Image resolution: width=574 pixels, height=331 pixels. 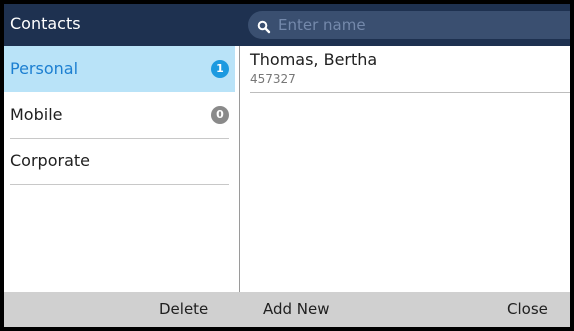 I want to click on search-box, so click(x=409, y=25).